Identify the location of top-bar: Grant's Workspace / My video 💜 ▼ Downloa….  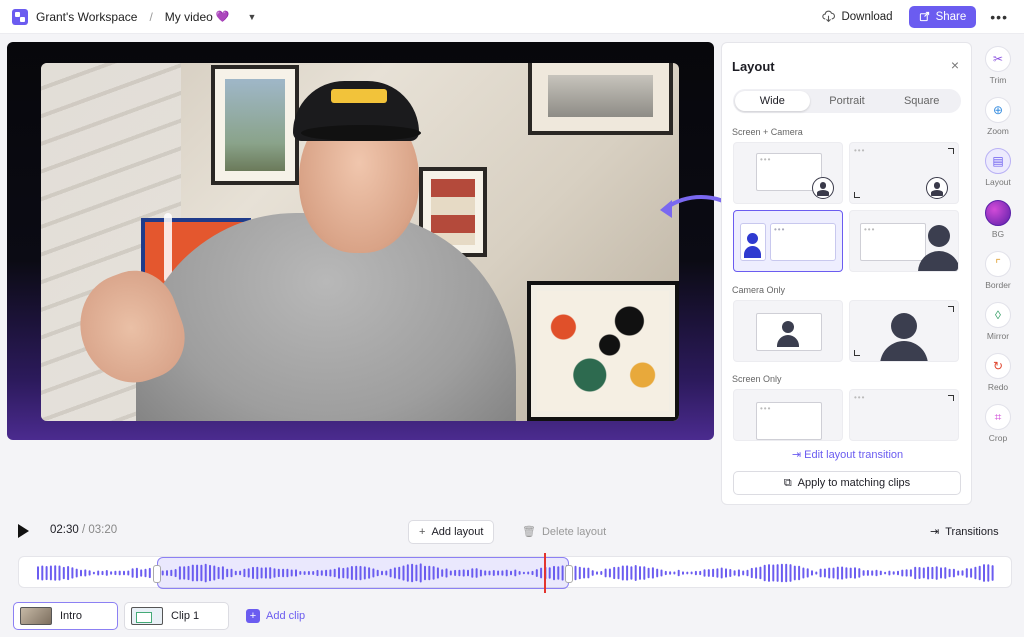
(512, 17).